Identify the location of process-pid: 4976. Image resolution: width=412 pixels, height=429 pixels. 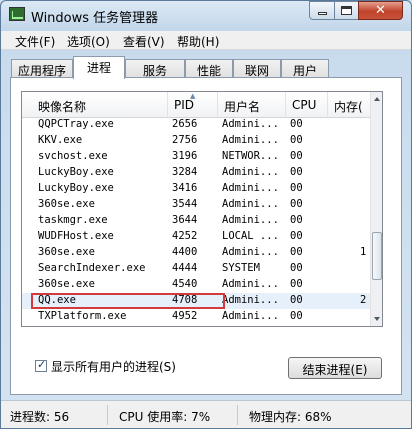
(195, 326).